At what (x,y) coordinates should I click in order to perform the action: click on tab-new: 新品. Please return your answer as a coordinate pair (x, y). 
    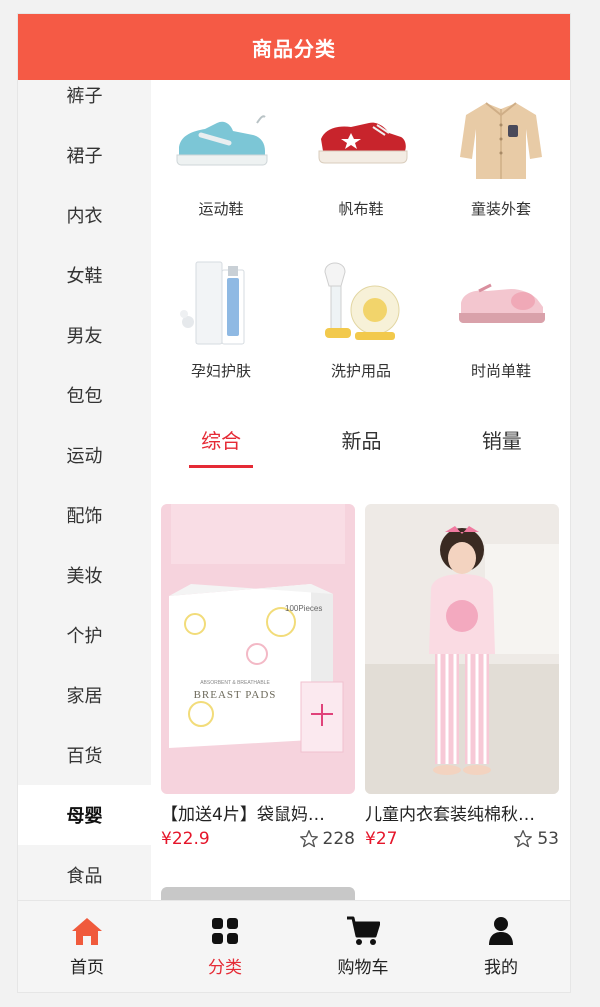
    Looking at the image, I should click on (361, 442).